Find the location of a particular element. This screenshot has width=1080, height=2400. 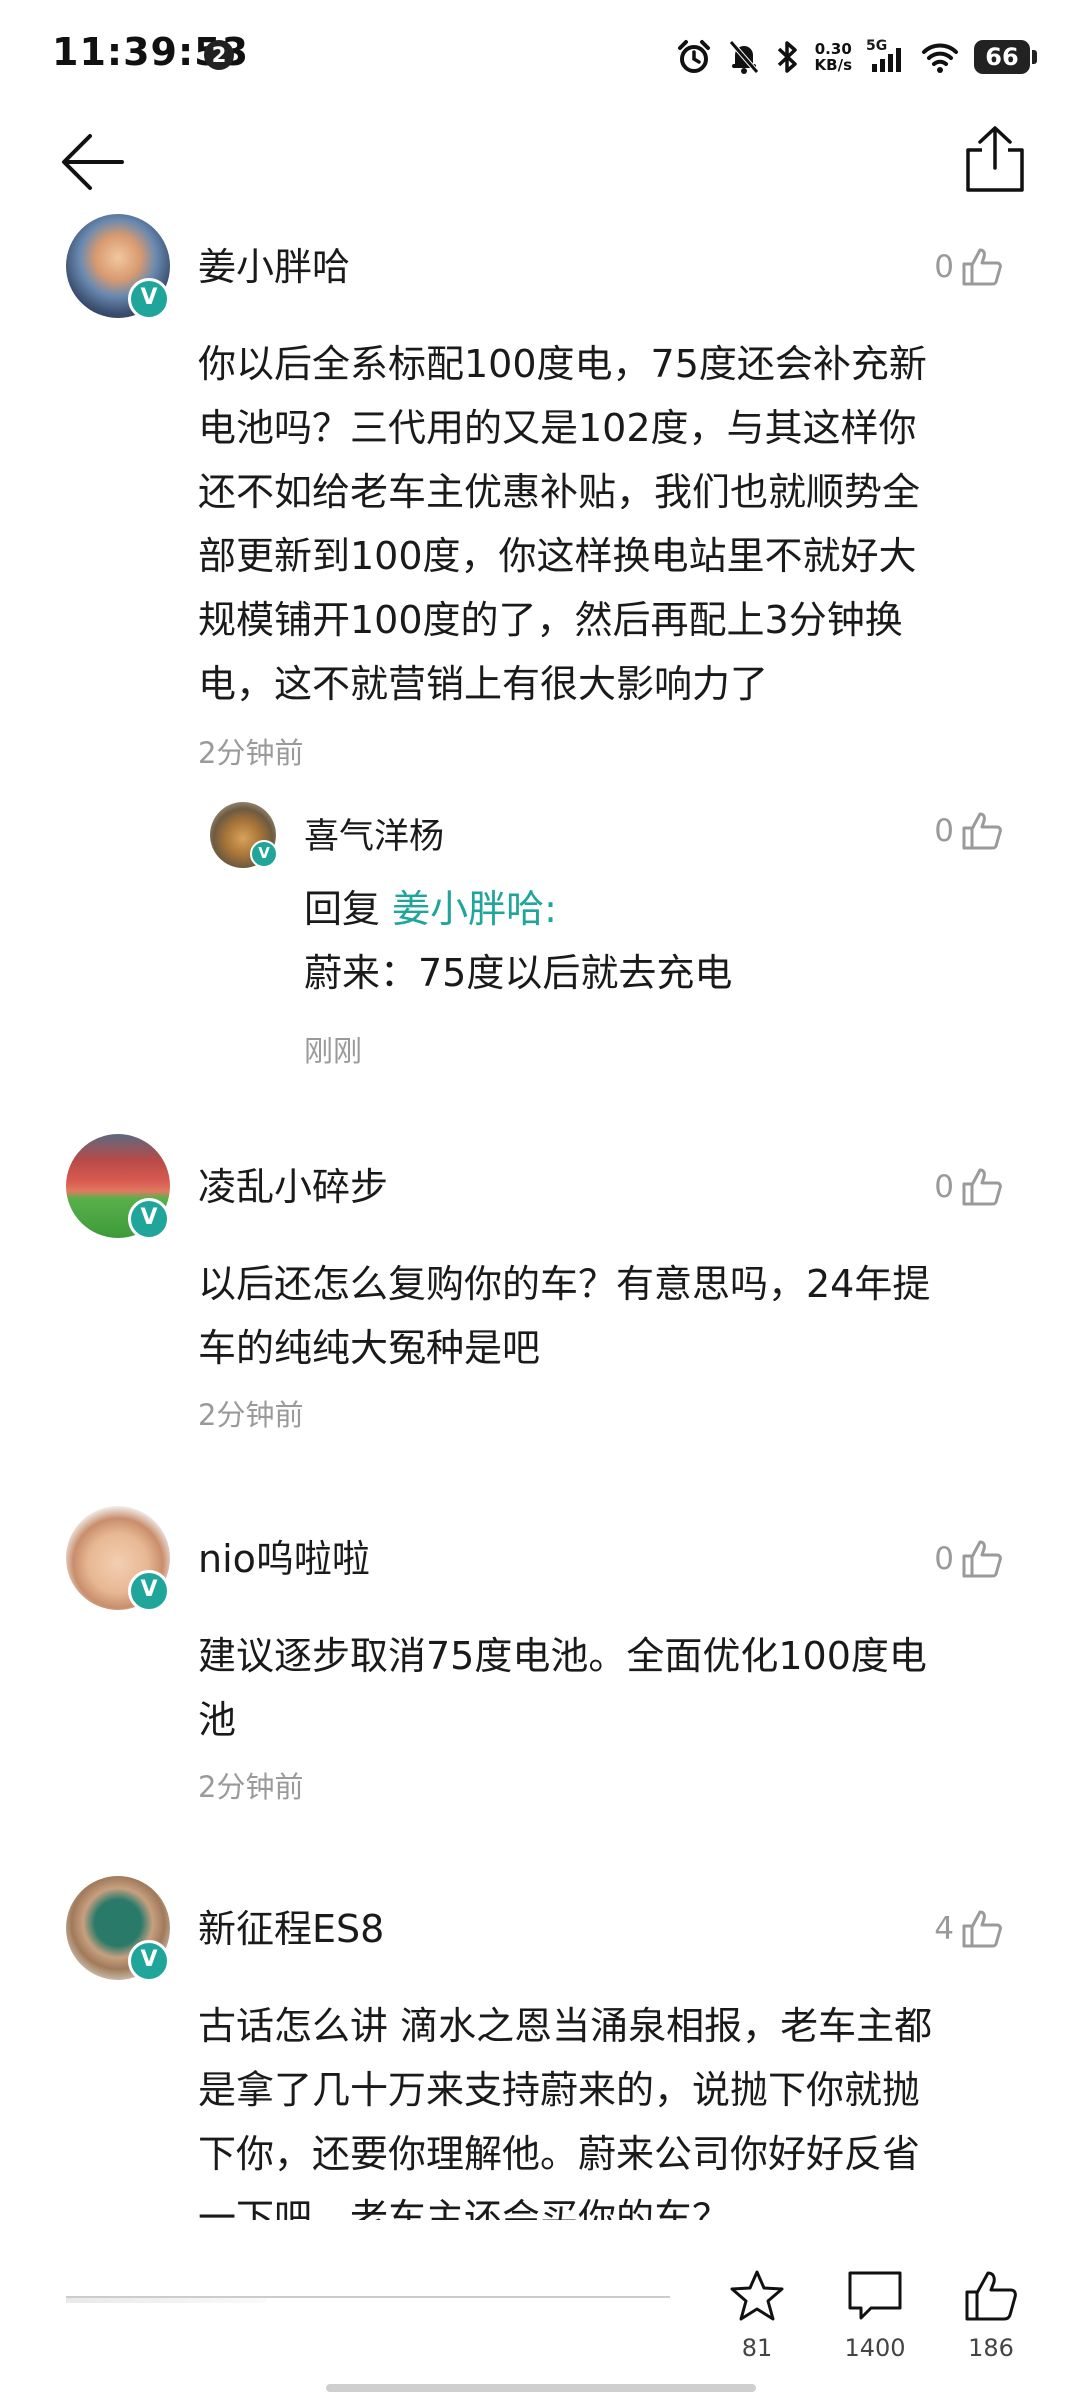

arrow-left-icon is located at coordinates (93, 162).